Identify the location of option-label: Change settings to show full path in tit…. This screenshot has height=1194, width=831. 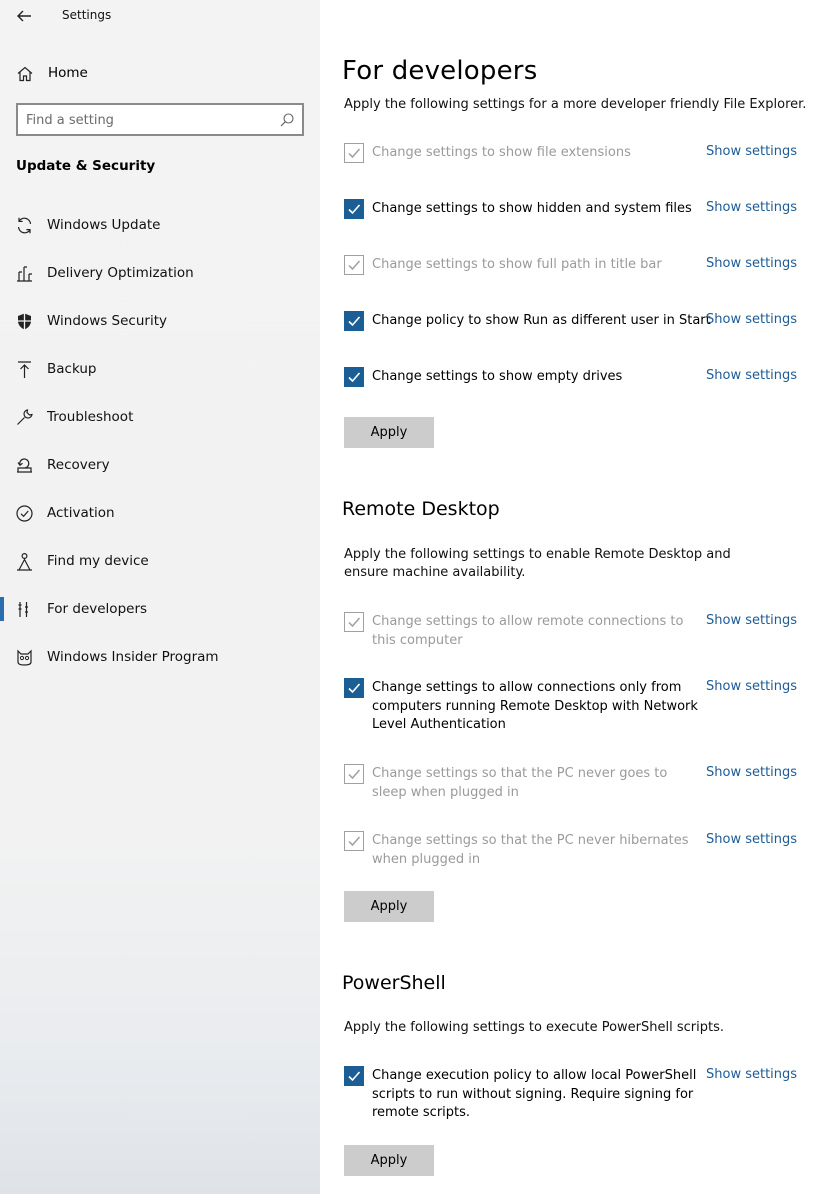
(517, 264).